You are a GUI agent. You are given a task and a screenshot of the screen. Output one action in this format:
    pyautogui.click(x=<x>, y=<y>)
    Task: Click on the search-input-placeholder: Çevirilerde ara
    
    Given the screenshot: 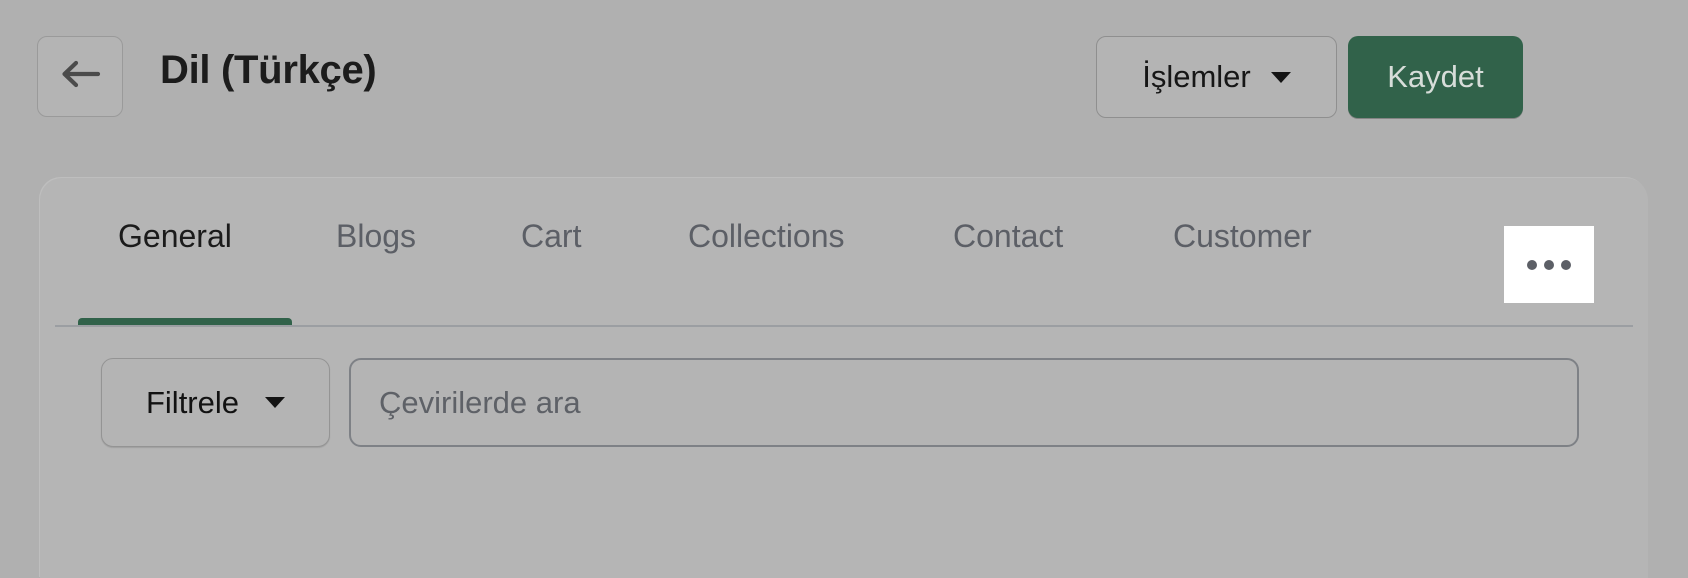 What is the action you would take?
    pyautogui.click(x=480, y=402)
    